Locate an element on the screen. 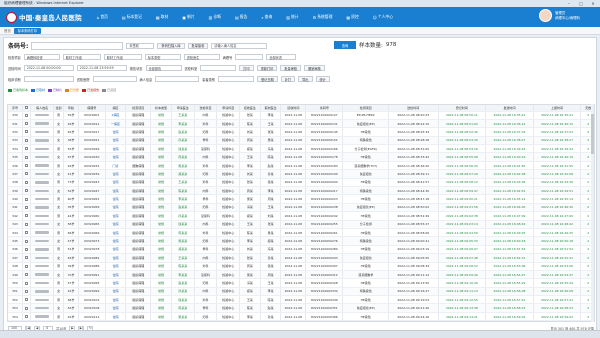  table-scrollbar is located at coordinates (592, 213).